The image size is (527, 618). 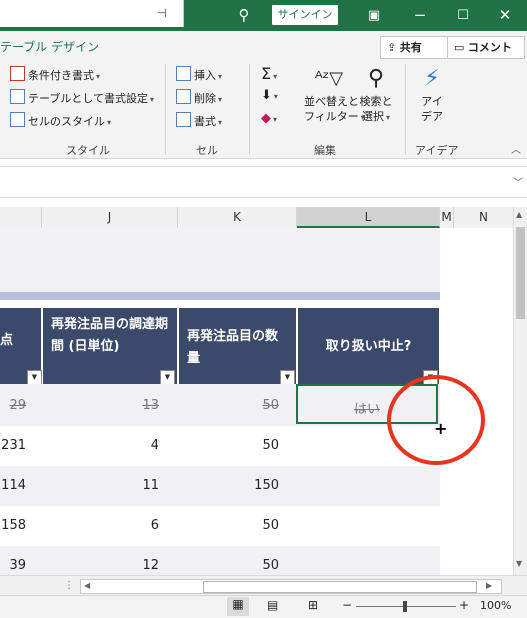 I want to click on sort-filter-icon: ᴬᶻ▽, so click(x=329, y=78).